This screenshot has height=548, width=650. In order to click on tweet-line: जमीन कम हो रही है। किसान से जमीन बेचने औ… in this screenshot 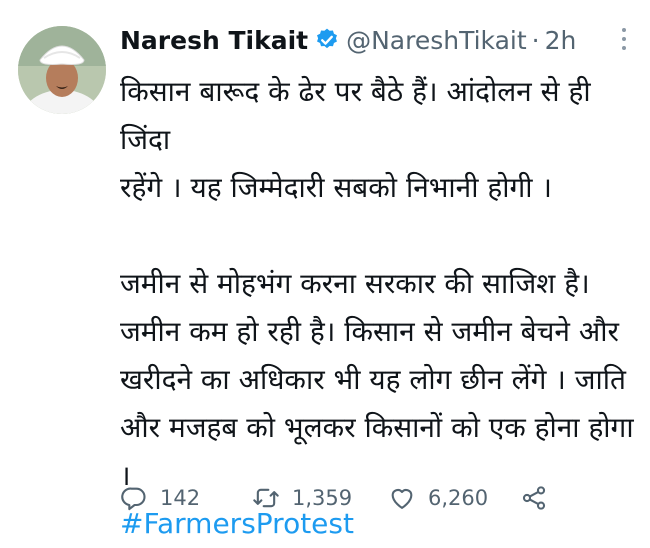, I will do `click(369, 331)`.